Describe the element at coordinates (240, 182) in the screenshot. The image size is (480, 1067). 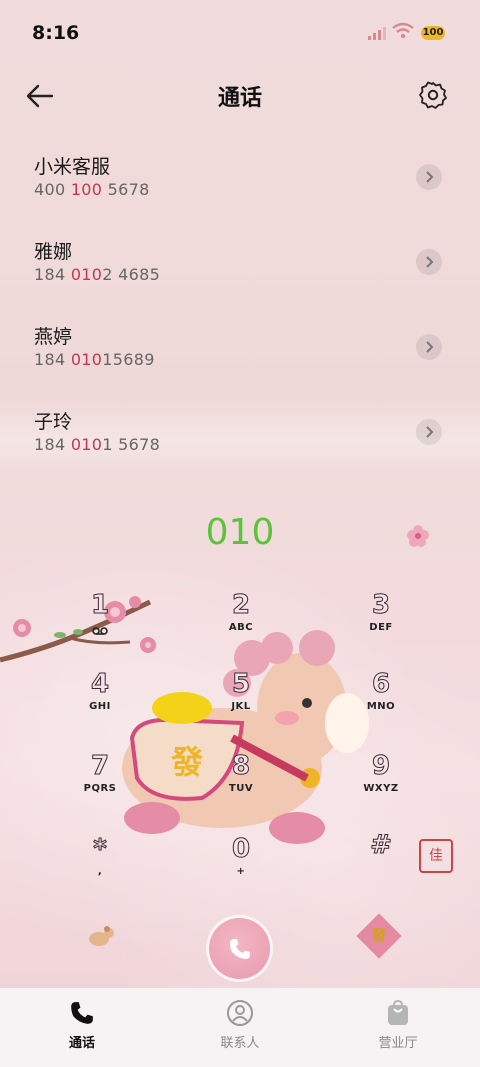
I see `list-item: 小米客服 400 100 5678` at that location.